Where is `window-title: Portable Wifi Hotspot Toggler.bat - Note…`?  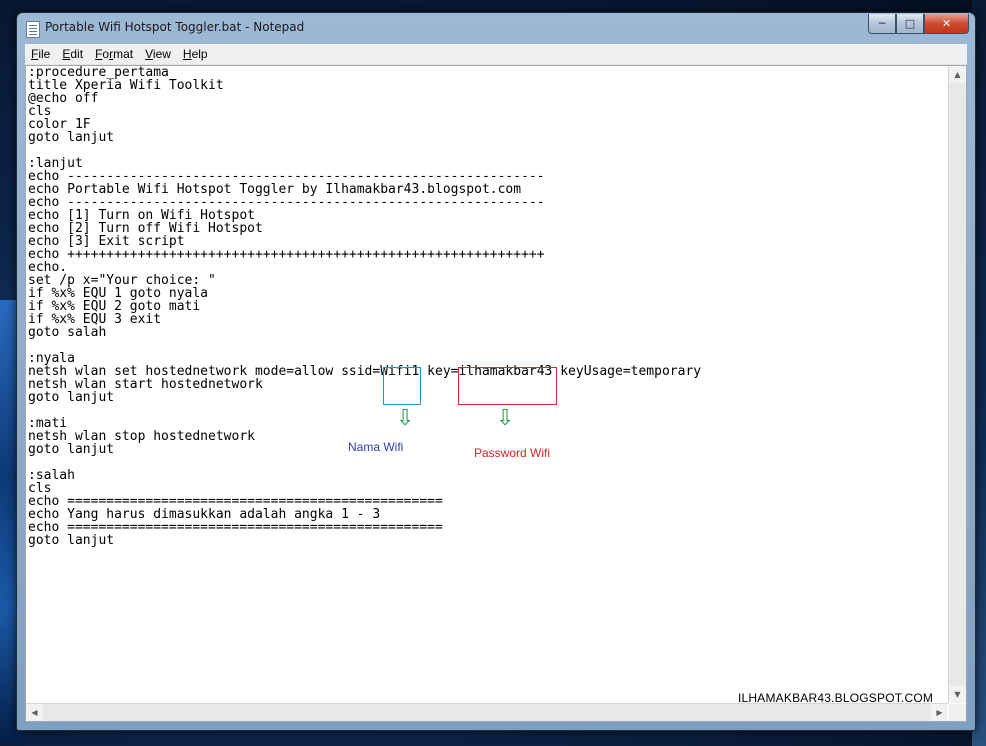 window-title: Portable Wifi Hotspot Toggler.bat - Note… is located at coordinates (175, 27).